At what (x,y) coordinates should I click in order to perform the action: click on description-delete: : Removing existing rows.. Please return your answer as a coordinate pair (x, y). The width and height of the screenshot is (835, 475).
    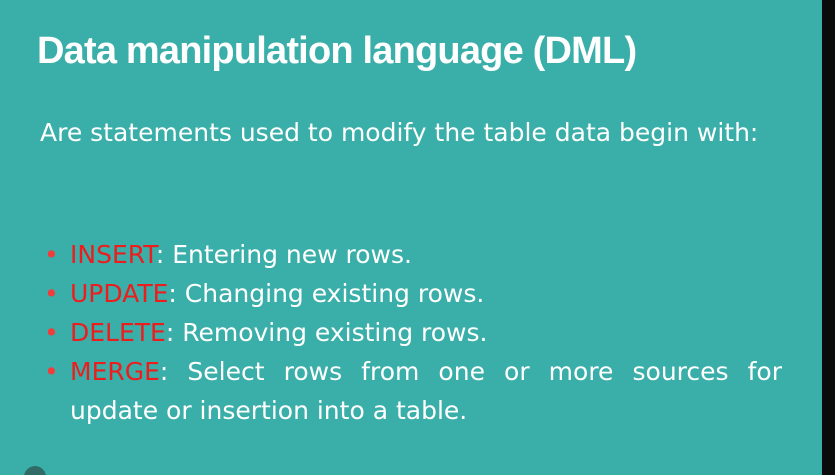
    Looking at the image, I should click on (326, 332).